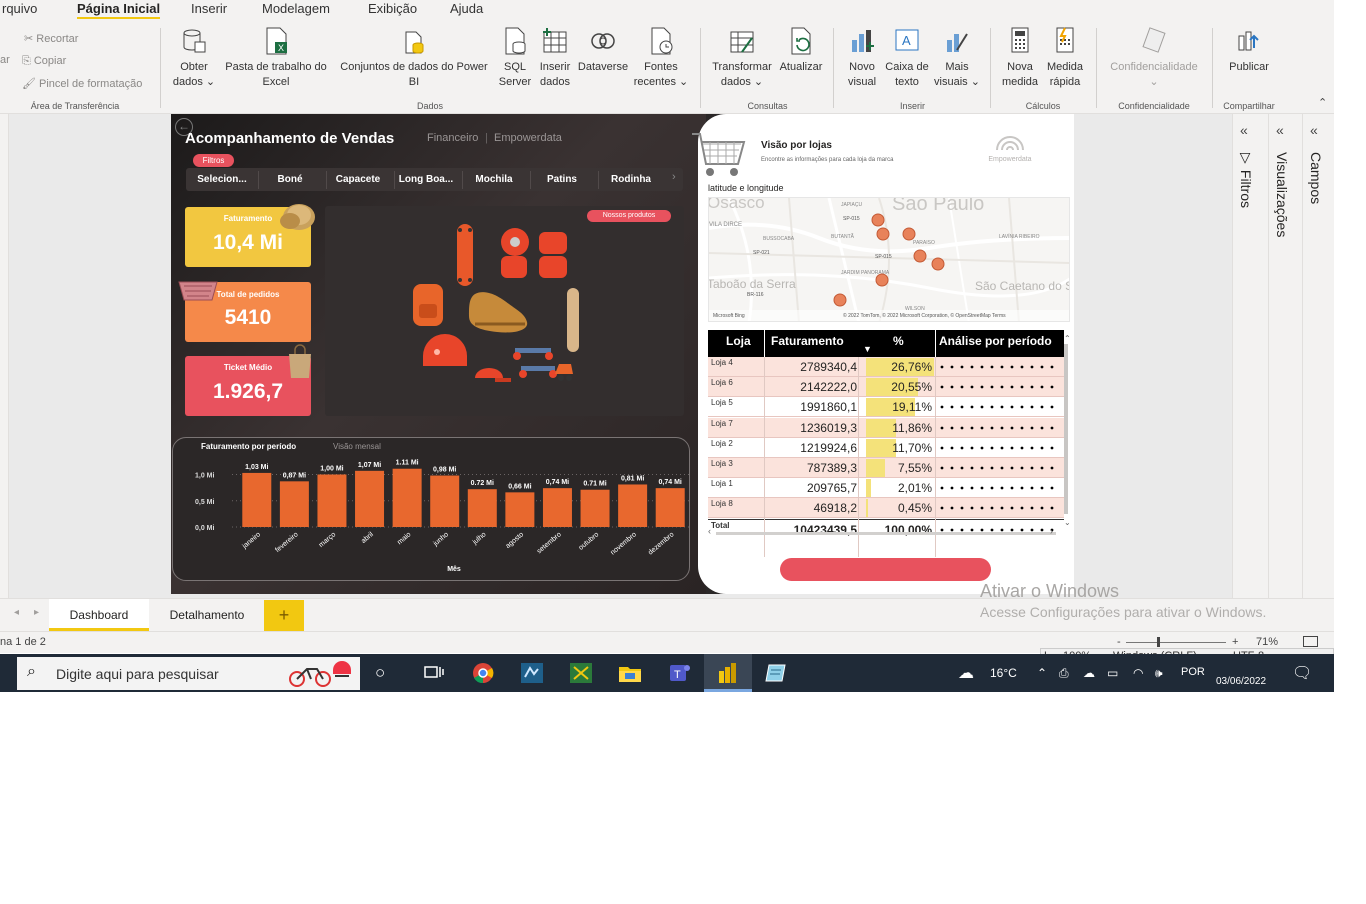  Describe the element at coordinates (1064, 673) in the screenshot. I see `meet-now-icon: ⎙` at that location.